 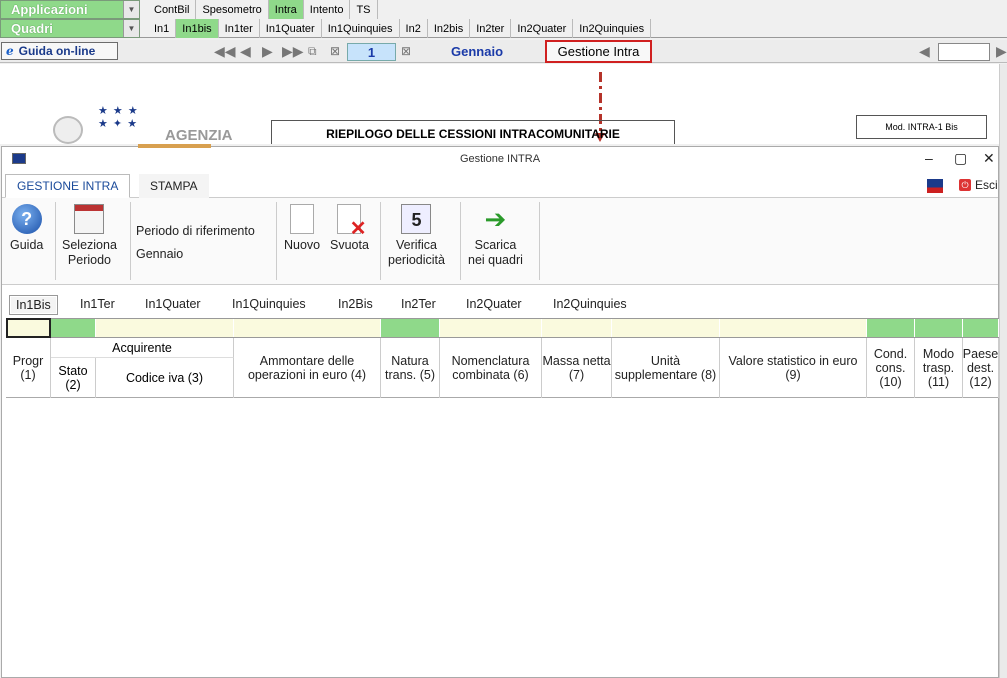 I want to click on col-stato: Stato (2), so click(x=73, y=378).